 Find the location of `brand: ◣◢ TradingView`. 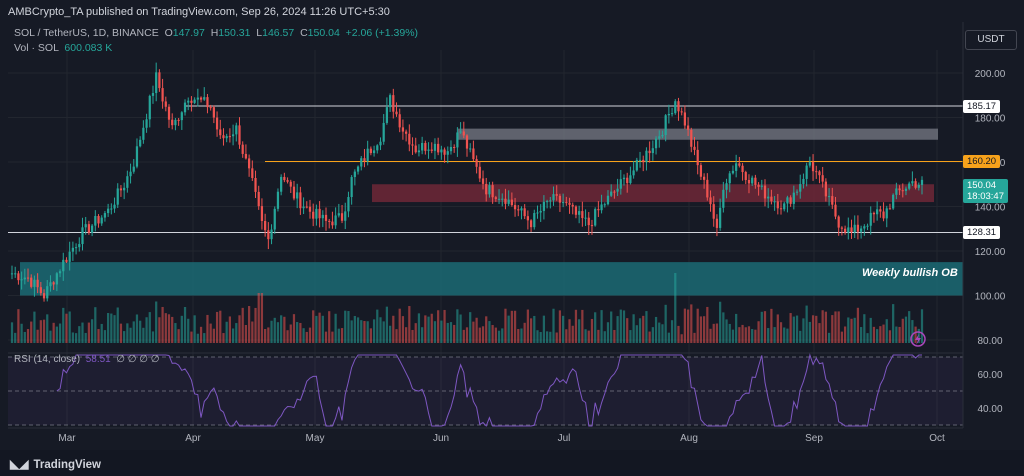

brand: ◣◢ TradingView is located at coordinates (55, 464).